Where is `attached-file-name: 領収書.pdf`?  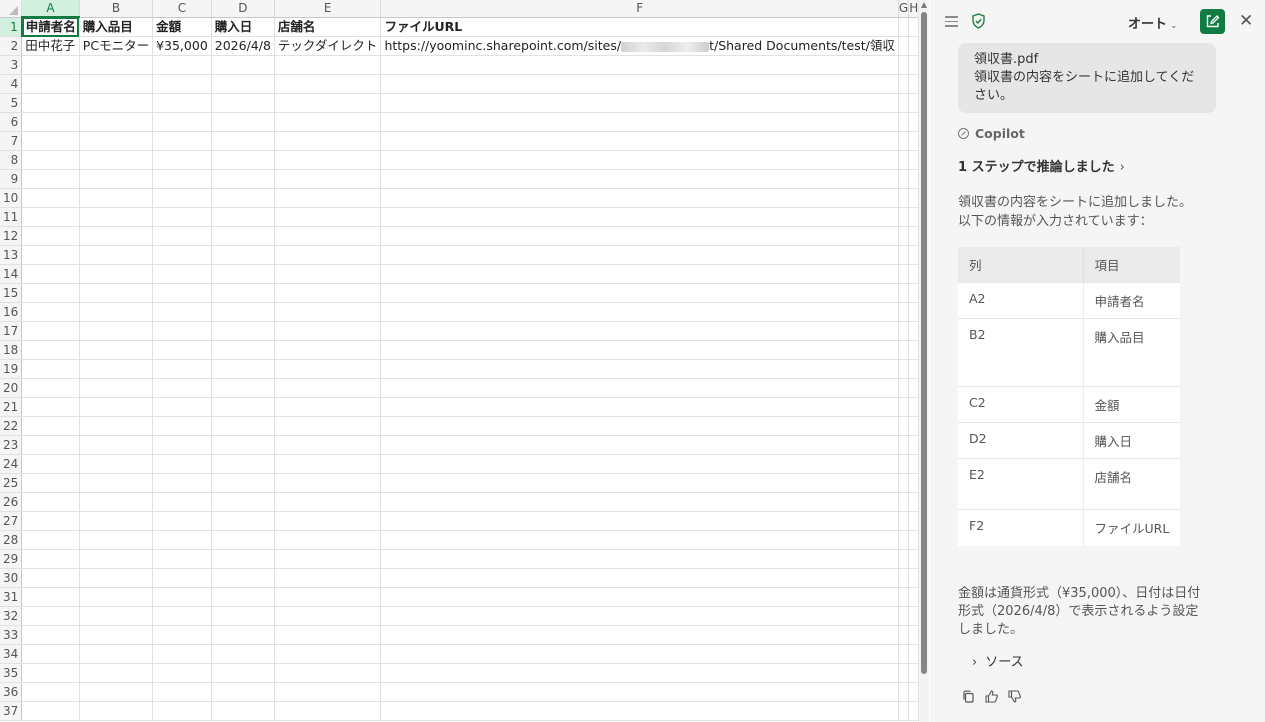
attached-file-name: 領収書.pdf is located at coordinates (1088, 60).